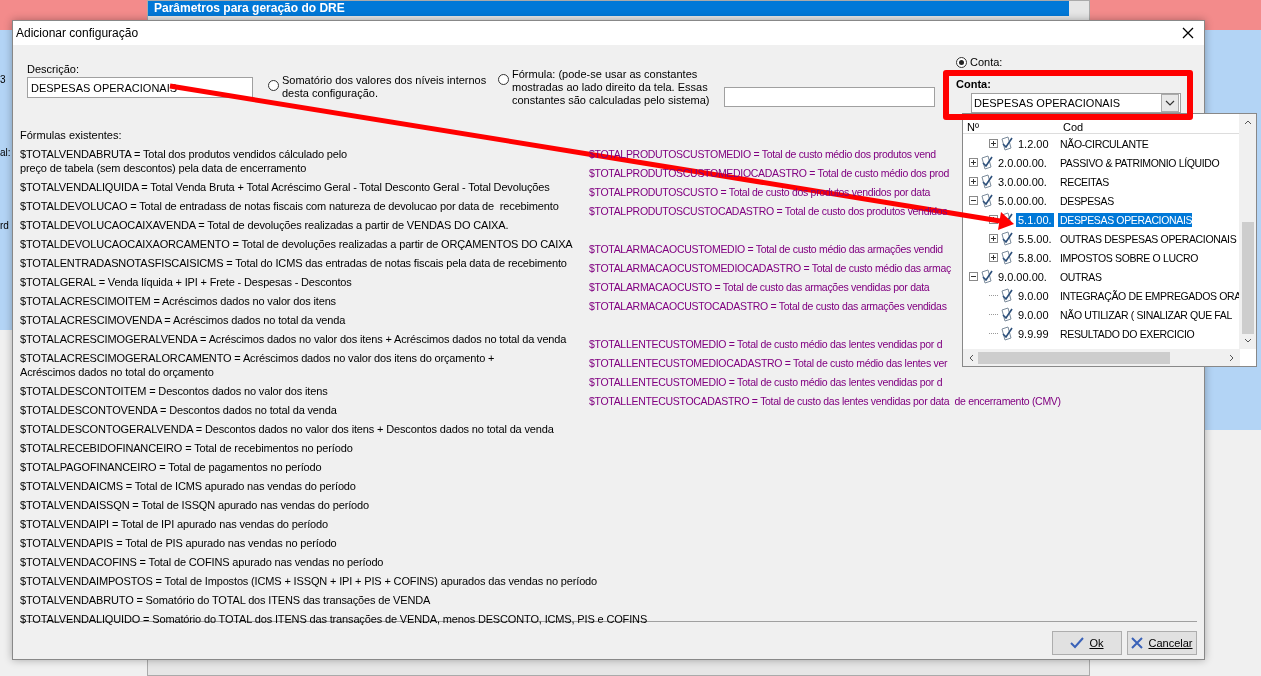  What do you see at coordinates (825, 401) in the screenshot?
I see `formula-text: $TOTALLENTECUSTOCADASTRO = Total de custo das lentes vendidas por data de encerramento (CMV)` at bounding box center [825, 401].